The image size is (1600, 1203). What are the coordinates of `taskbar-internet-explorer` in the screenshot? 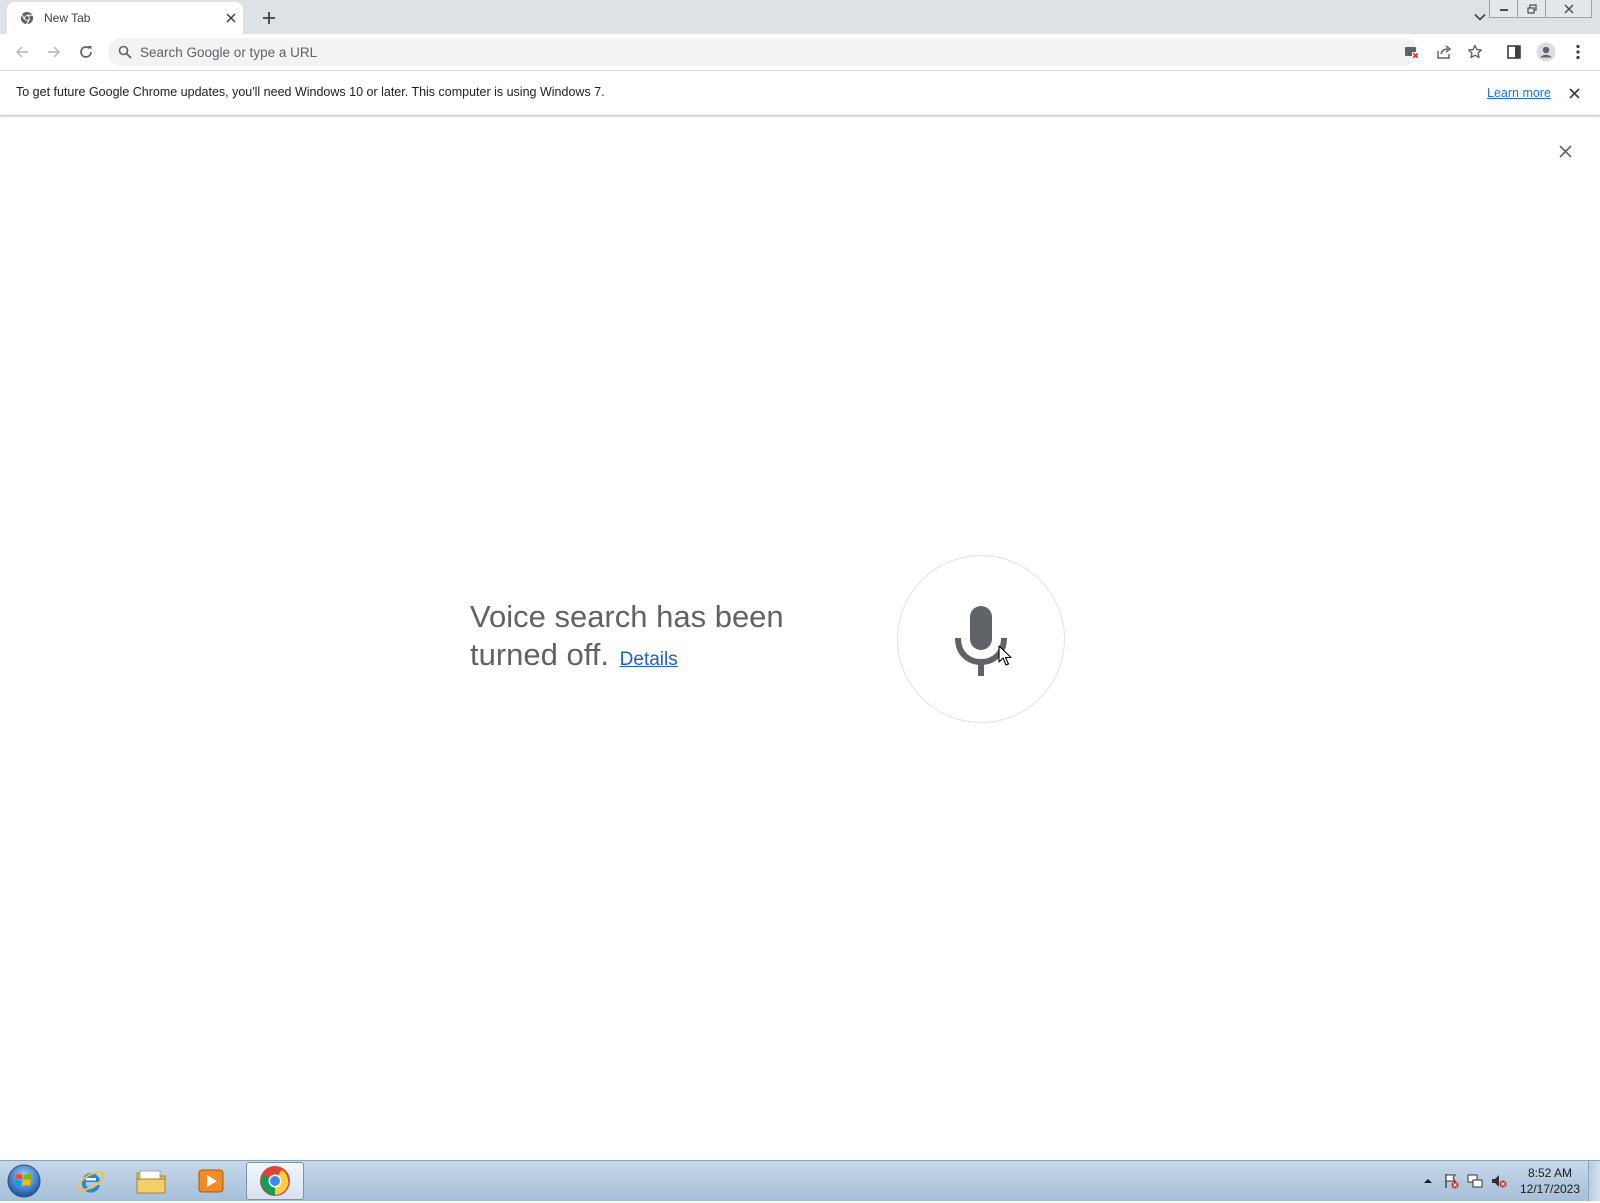 It's located at (91, 1181).